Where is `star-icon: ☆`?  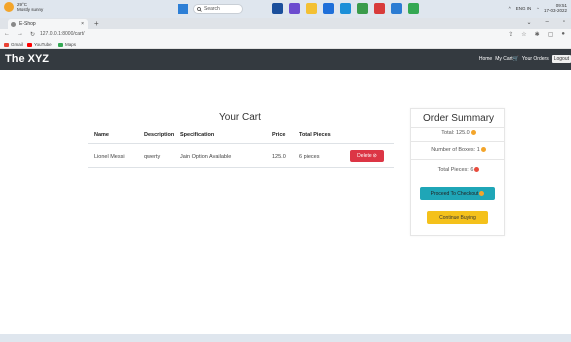
star-icon: ☆ is located at coordinates (523, 34).